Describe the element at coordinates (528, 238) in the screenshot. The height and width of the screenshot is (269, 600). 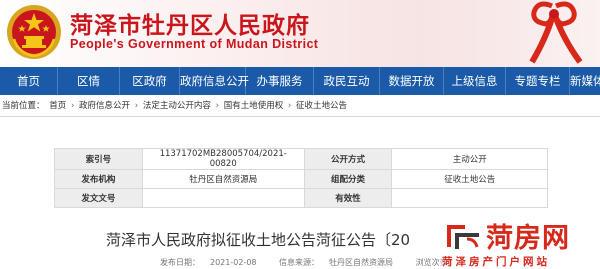
I see `watermark-name: 菏房网` at that location.